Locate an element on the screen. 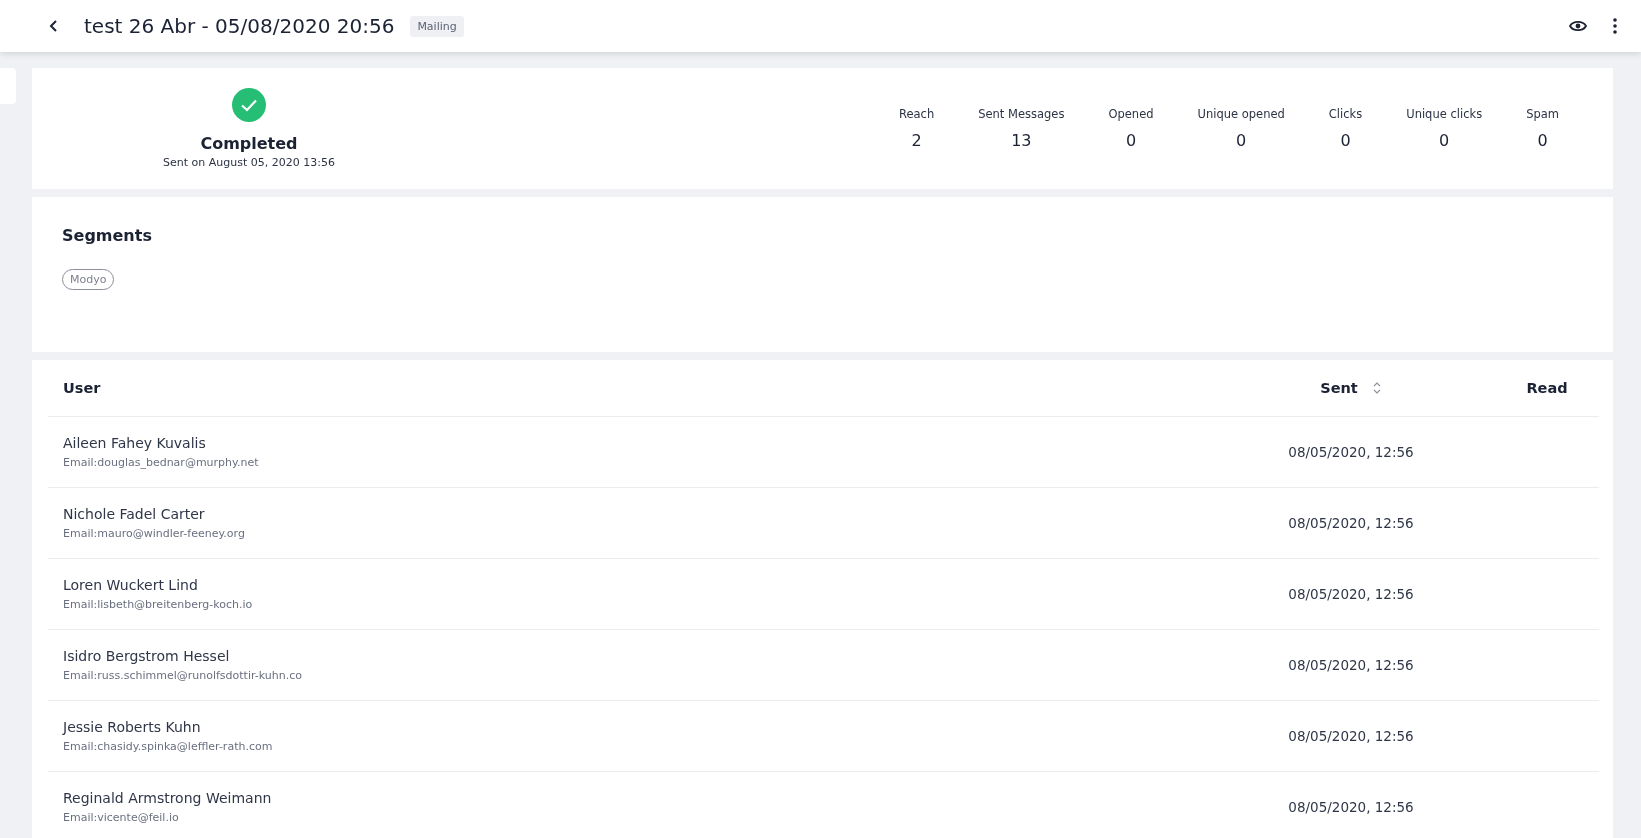 Image resolution: width=1641 pixels, height=838 pixels. column-header: Sent is located at coordinates (1339, 388).